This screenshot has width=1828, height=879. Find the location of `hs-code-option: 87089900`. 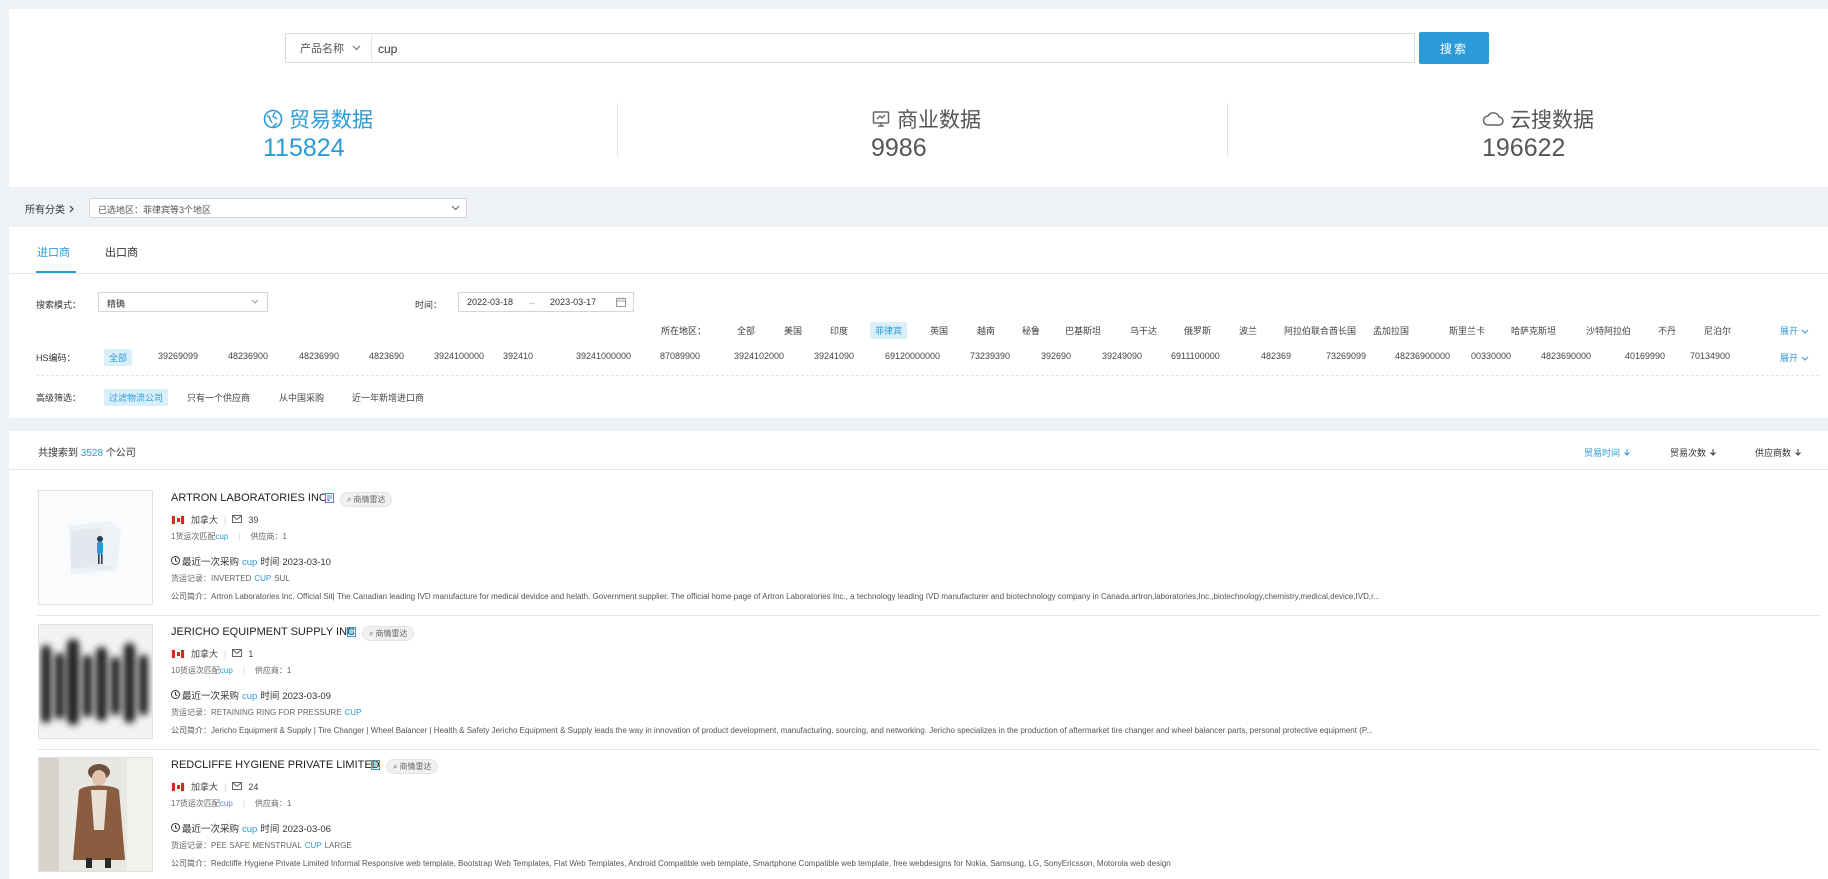

hs-code-option: 87089900 is located at coordinates (680, 356).